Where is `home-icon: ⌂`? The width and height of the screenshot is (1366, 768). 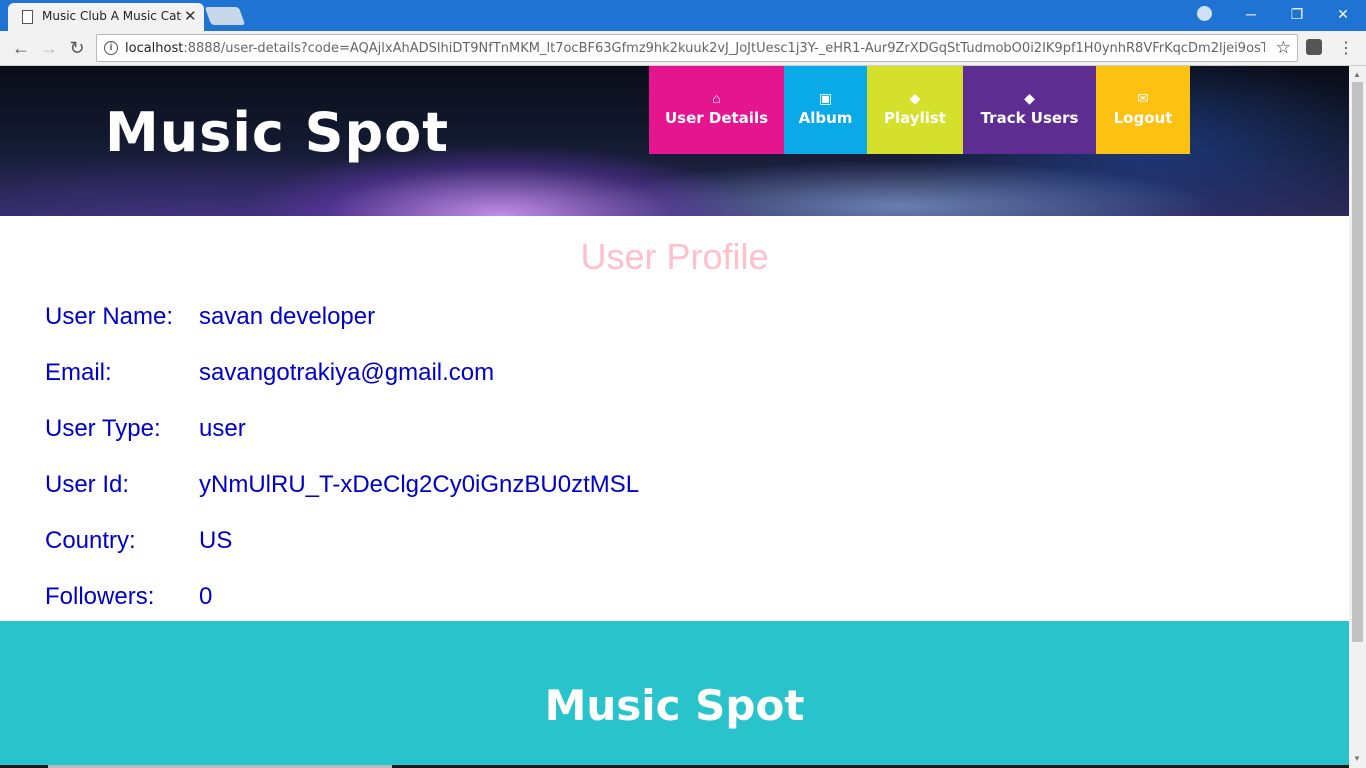
home-icon: ⌂ is located at coordinates (716, 98).